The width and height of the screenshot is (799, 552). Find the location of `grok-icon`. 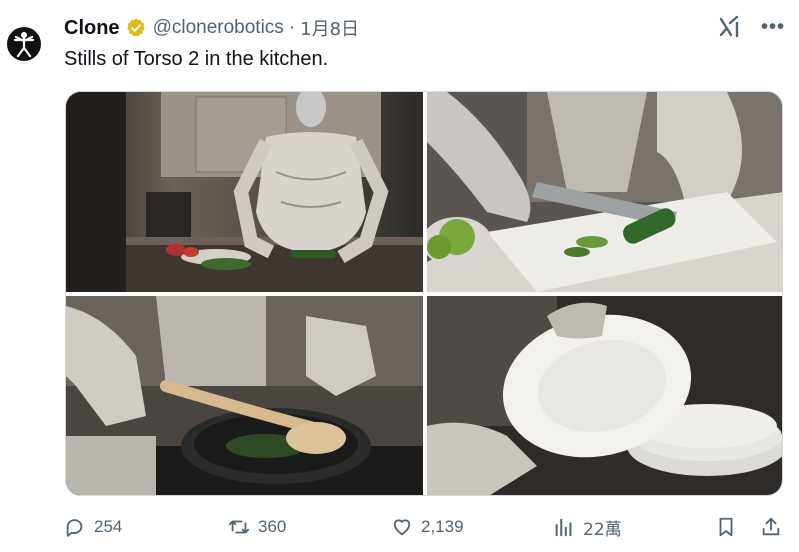

grok-icon is located at coordinates (730, 27).